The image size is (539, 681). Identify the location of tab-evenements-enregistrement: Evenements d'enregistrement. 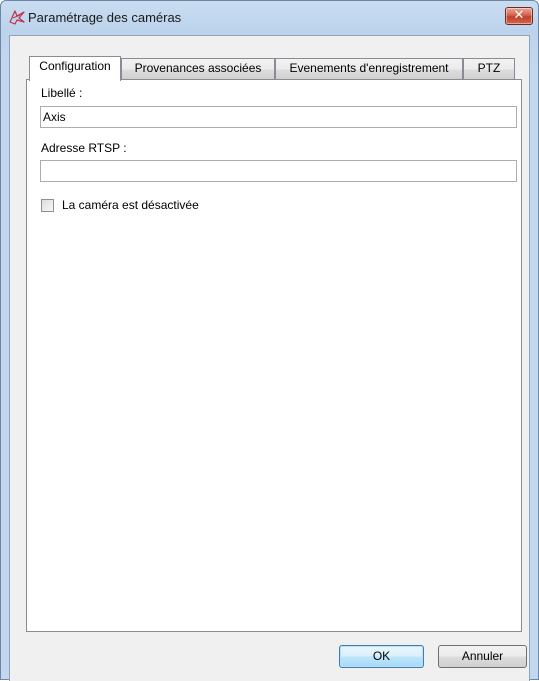
(369, 69).